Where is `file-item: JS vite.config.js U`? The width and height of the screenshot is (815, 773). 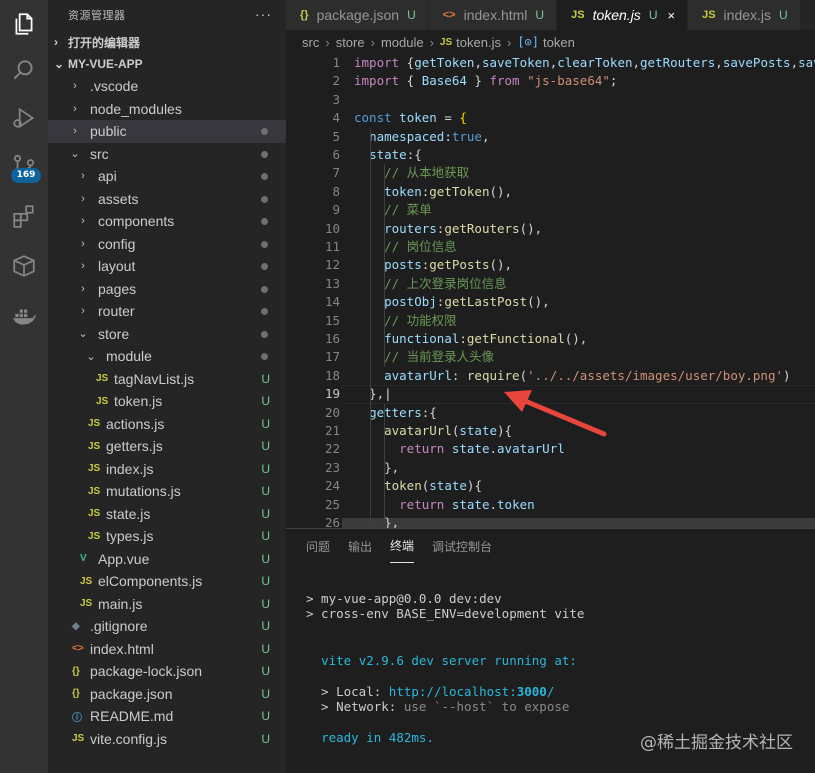 file-item: JS vite.config.js U is located at coordinates (167, 739).